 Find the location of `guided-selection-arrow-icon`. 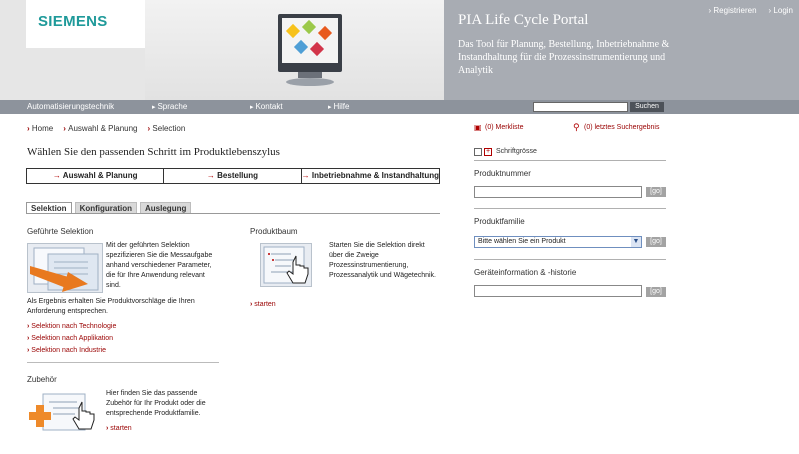

guided-selection-arrow-icon is located at coordinates (64, 269).